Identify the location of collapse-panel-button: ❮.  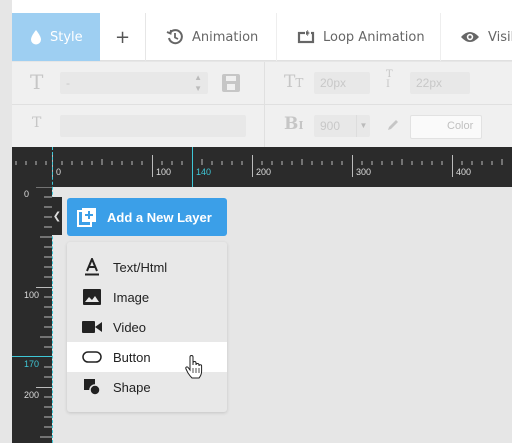
(57, 216).